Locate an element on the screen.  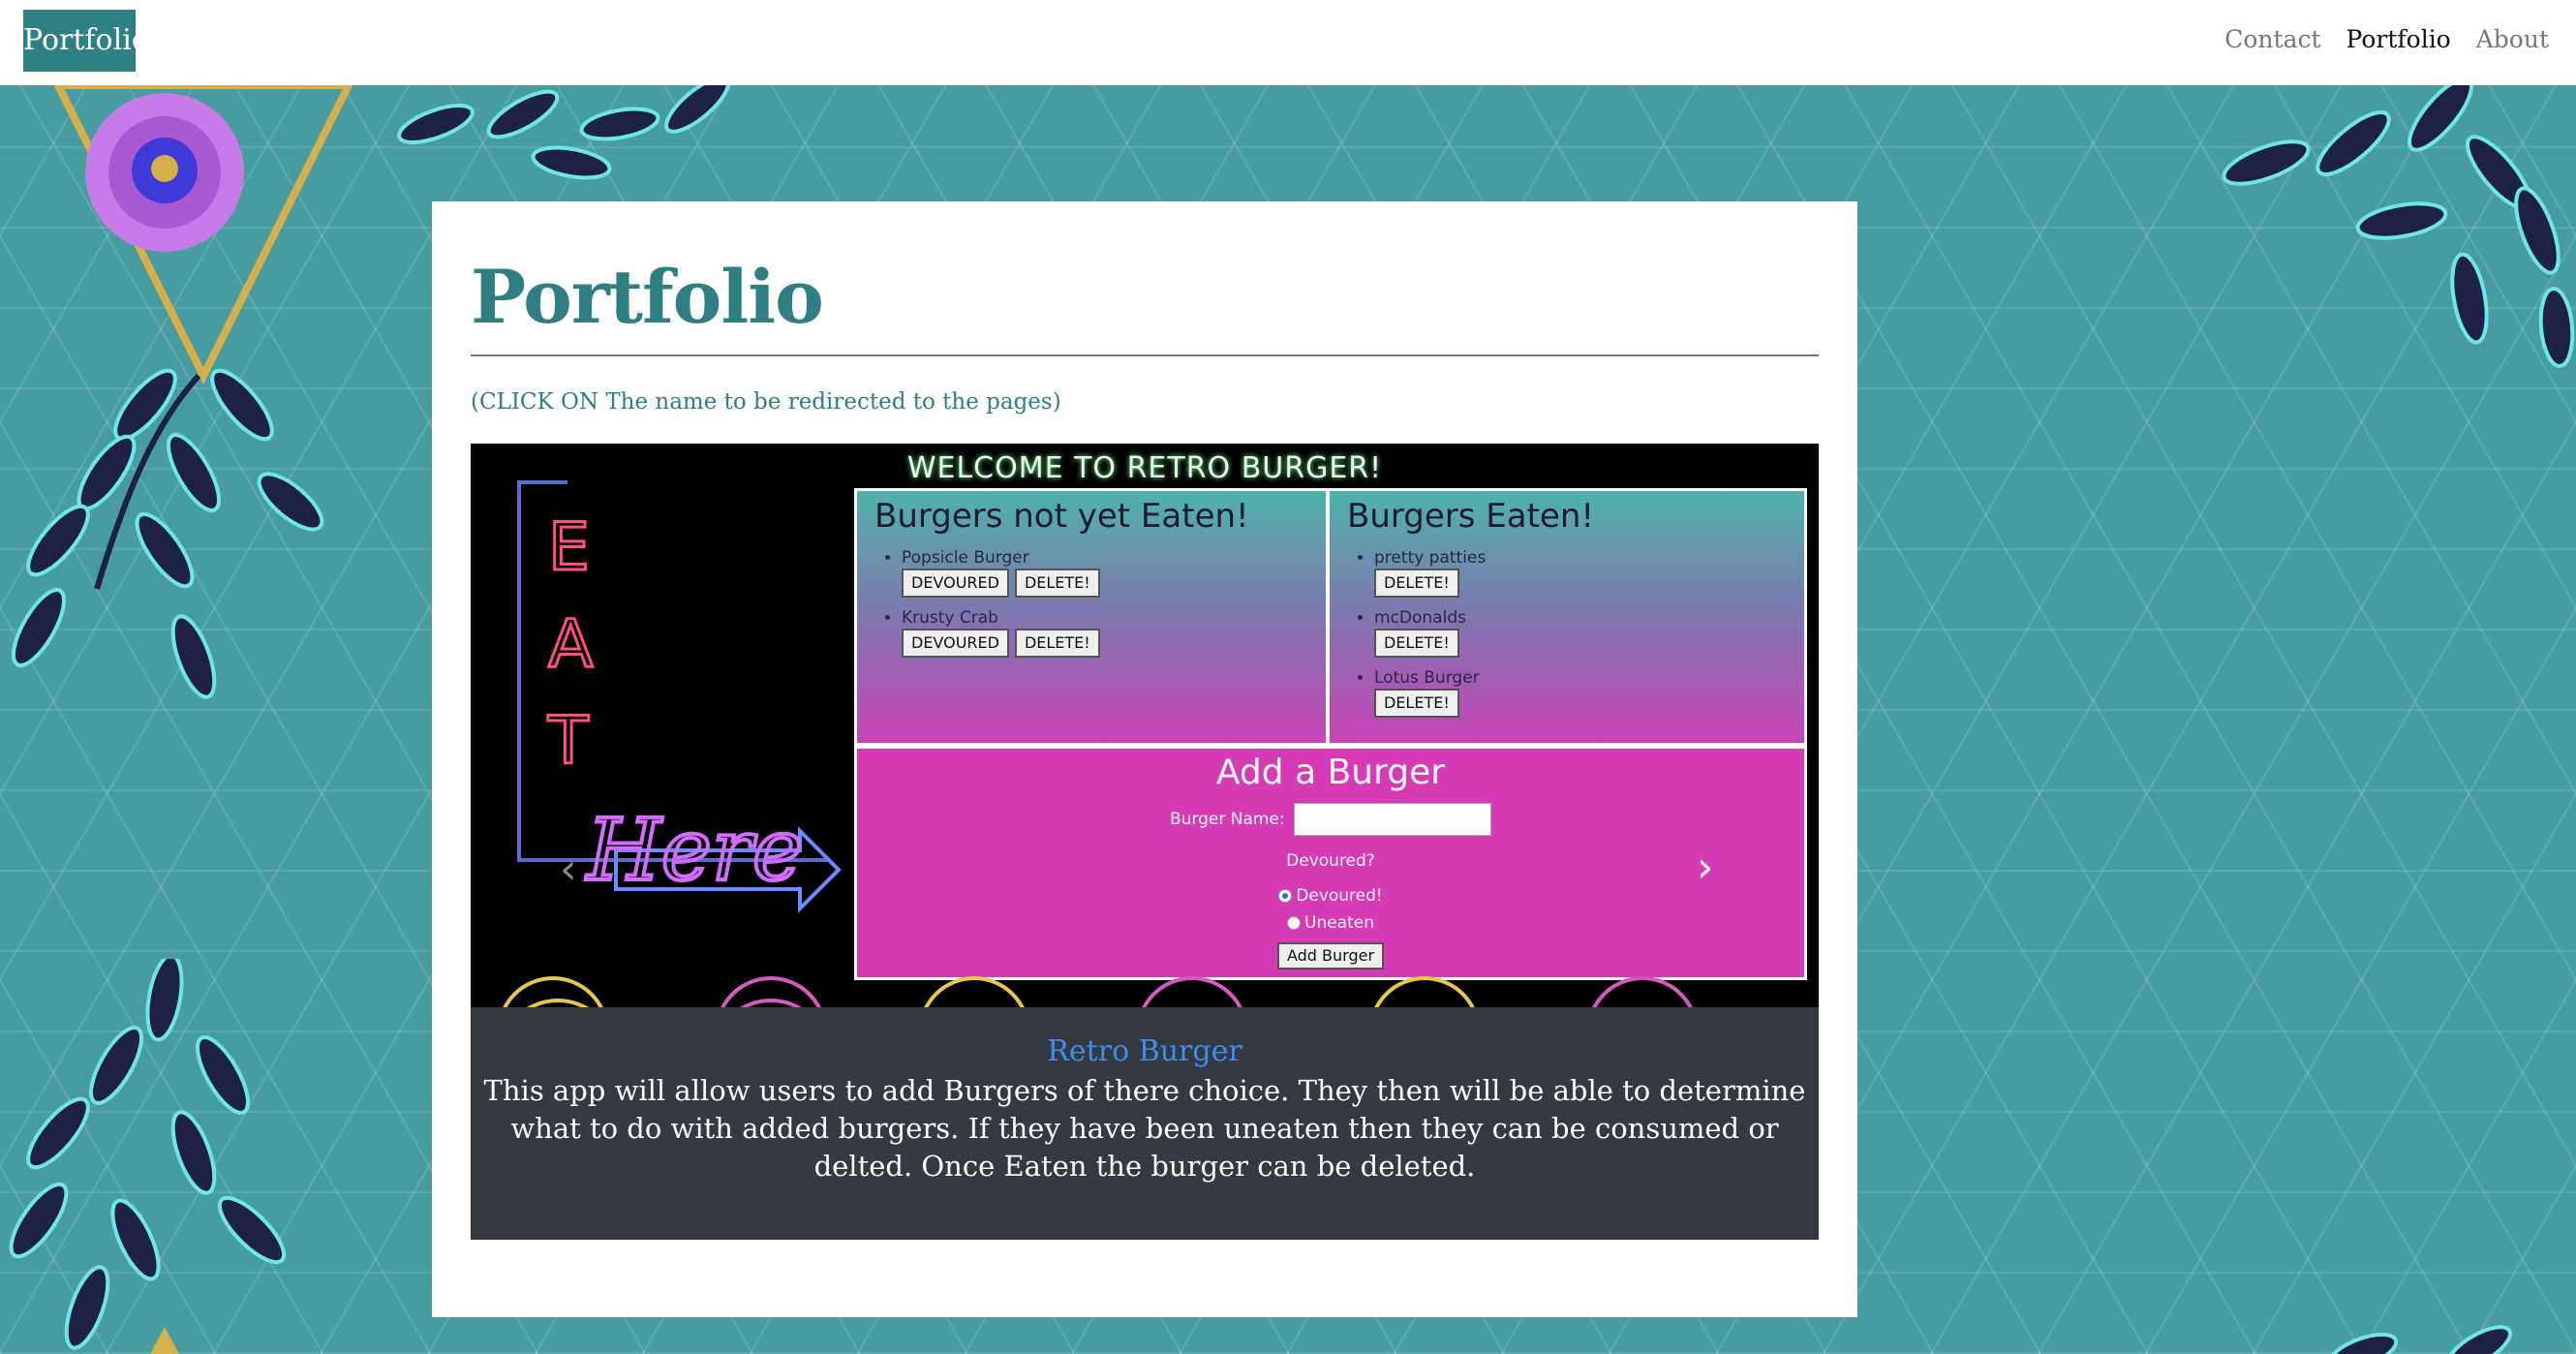
chevron-right-icon: › is located at coordinates (1705, 867).